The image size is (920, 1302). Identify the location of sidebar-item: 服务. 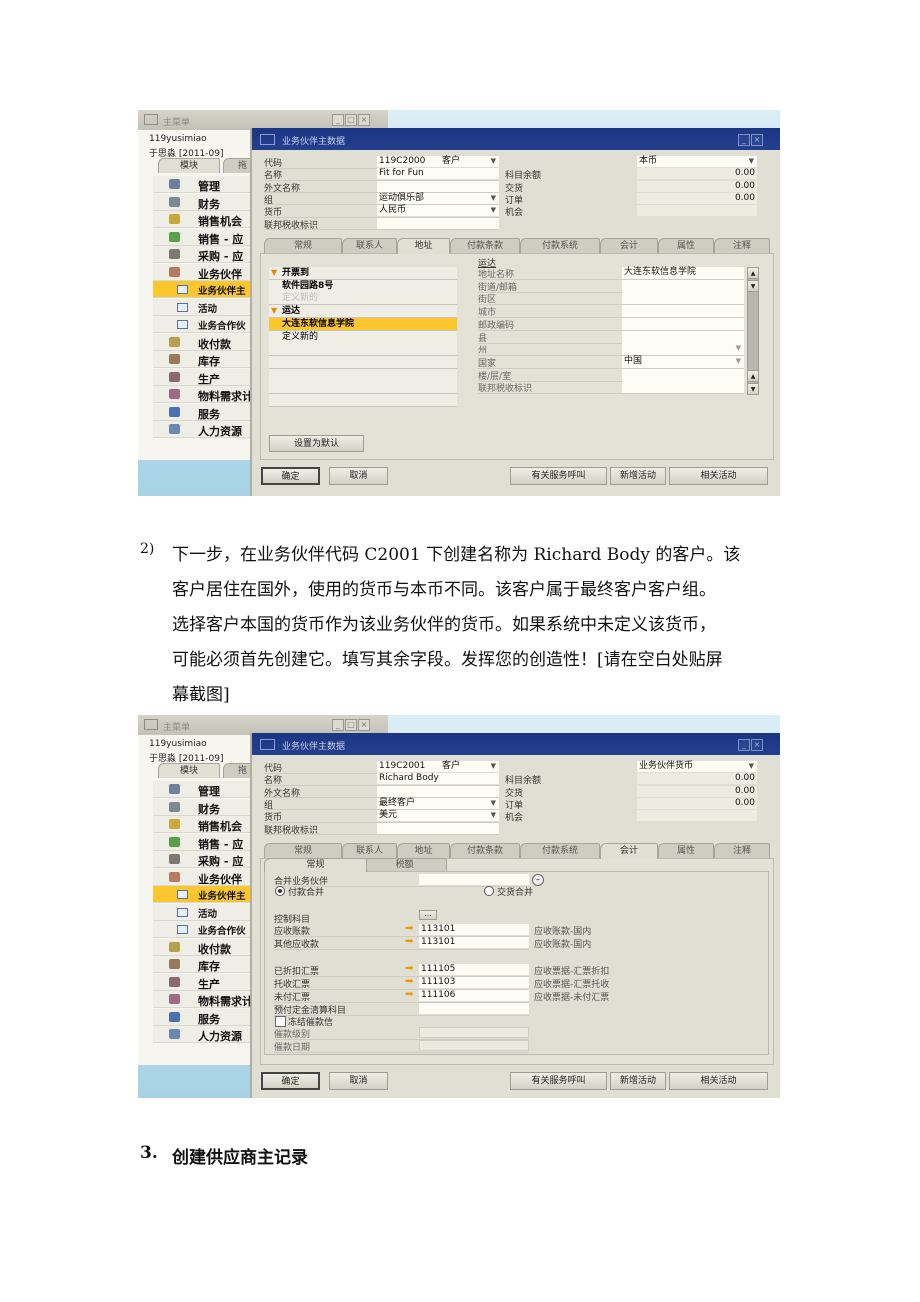
(201, 412).